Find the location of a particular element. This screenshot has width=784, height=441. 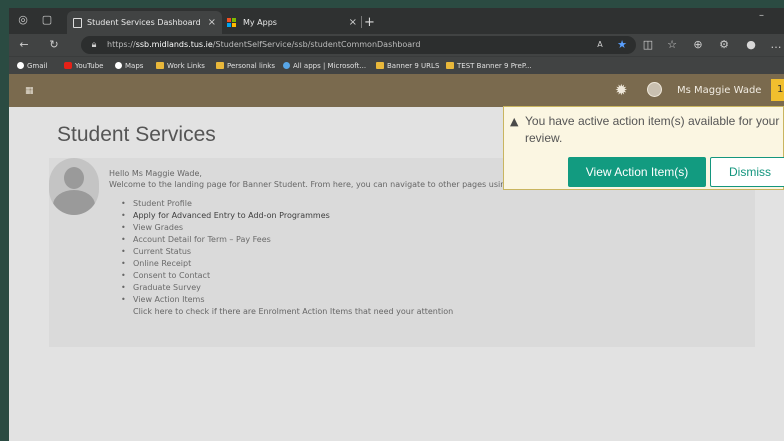

url-host: ssb.midlands.tus.ie is located at coordinates (174, 44).